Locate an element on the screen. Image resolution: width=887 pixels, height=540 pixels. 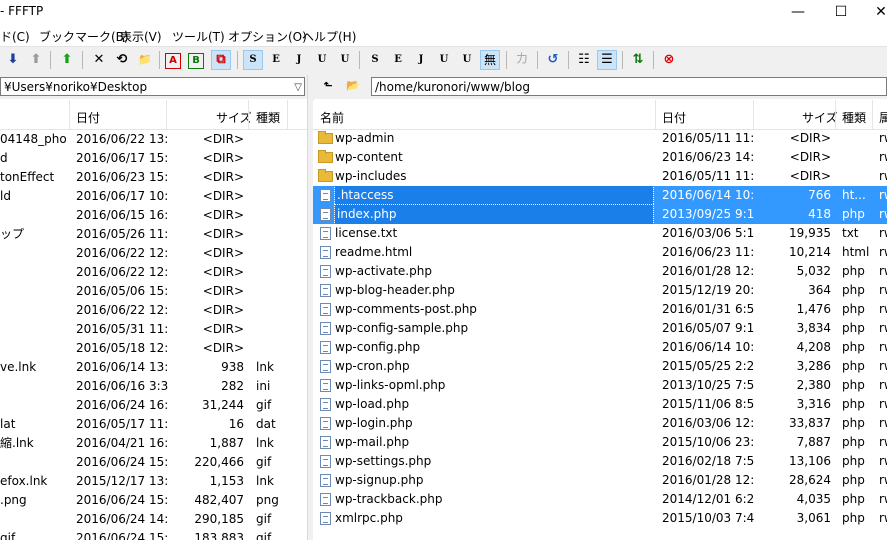
remote-up-folder-icon: ⬑ is located at coordinates (328, 86).